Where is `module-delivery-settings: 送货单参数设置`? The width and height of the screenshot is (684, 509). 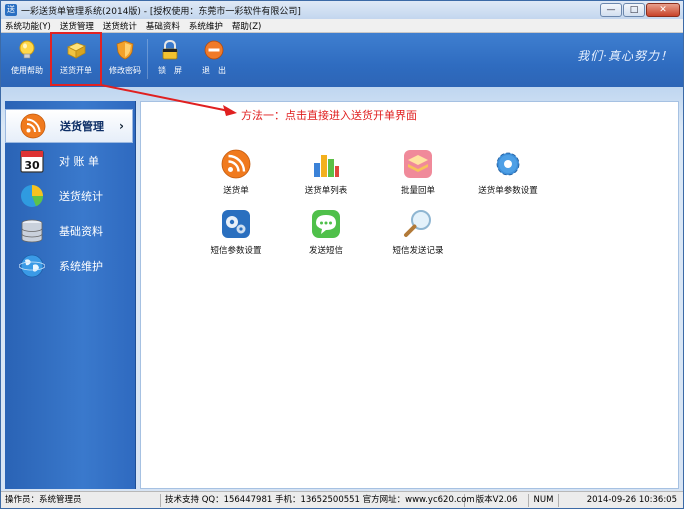 module-delivery-settings: 送货单参数设置 is located at coordinates (508, 172).